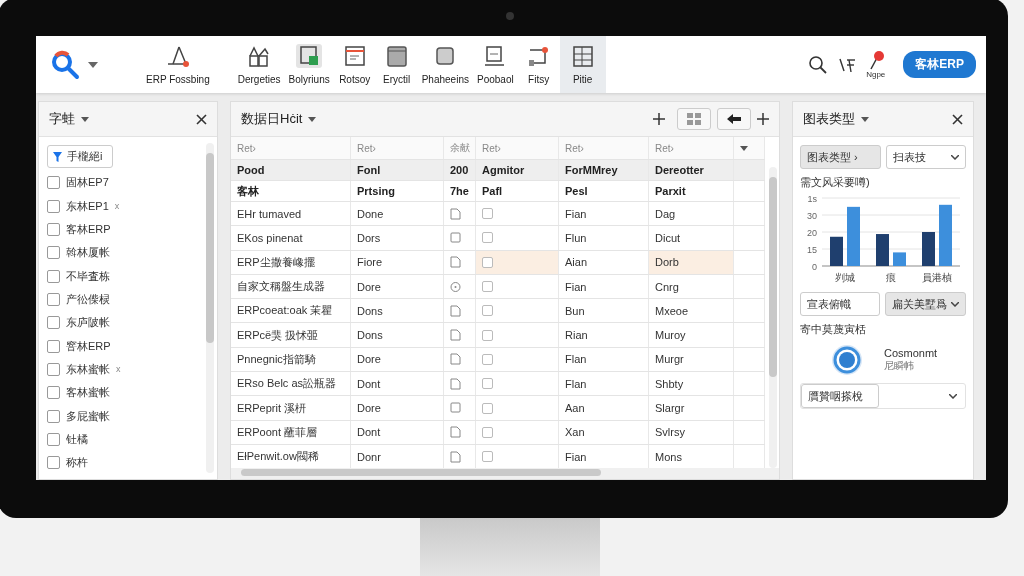  I want to click on toolbar-button: Fitsy, so click(538, 64).